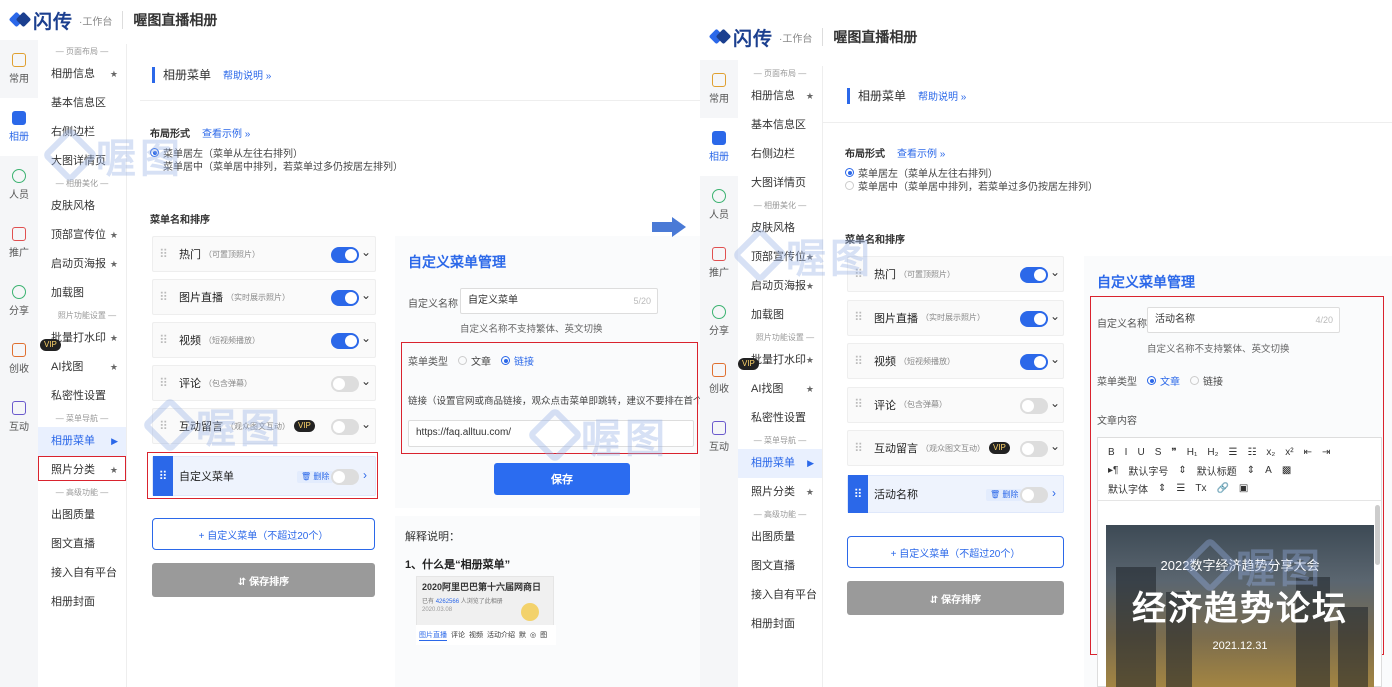 This screenshot has height=687, width=1392. I want to click on rail-item-album: 相册, so click(19, 127).